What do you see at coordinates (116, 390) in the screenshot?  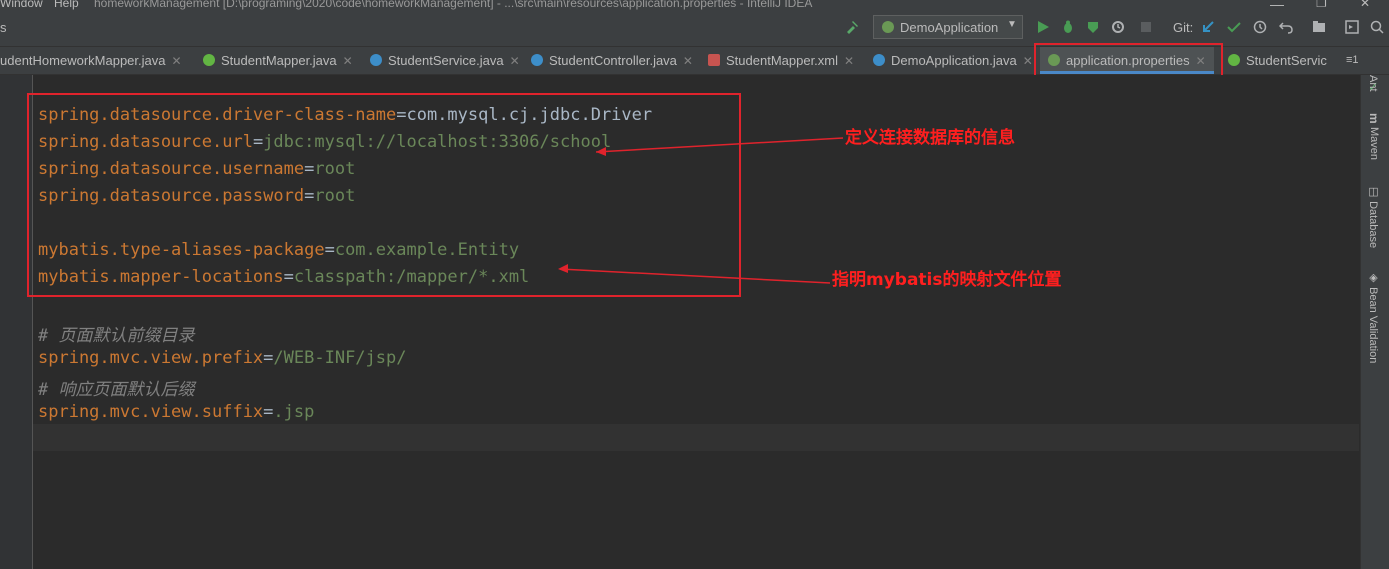 I see `code-comment: # 响应页面默认后缀` at bounding box center [116, 390].